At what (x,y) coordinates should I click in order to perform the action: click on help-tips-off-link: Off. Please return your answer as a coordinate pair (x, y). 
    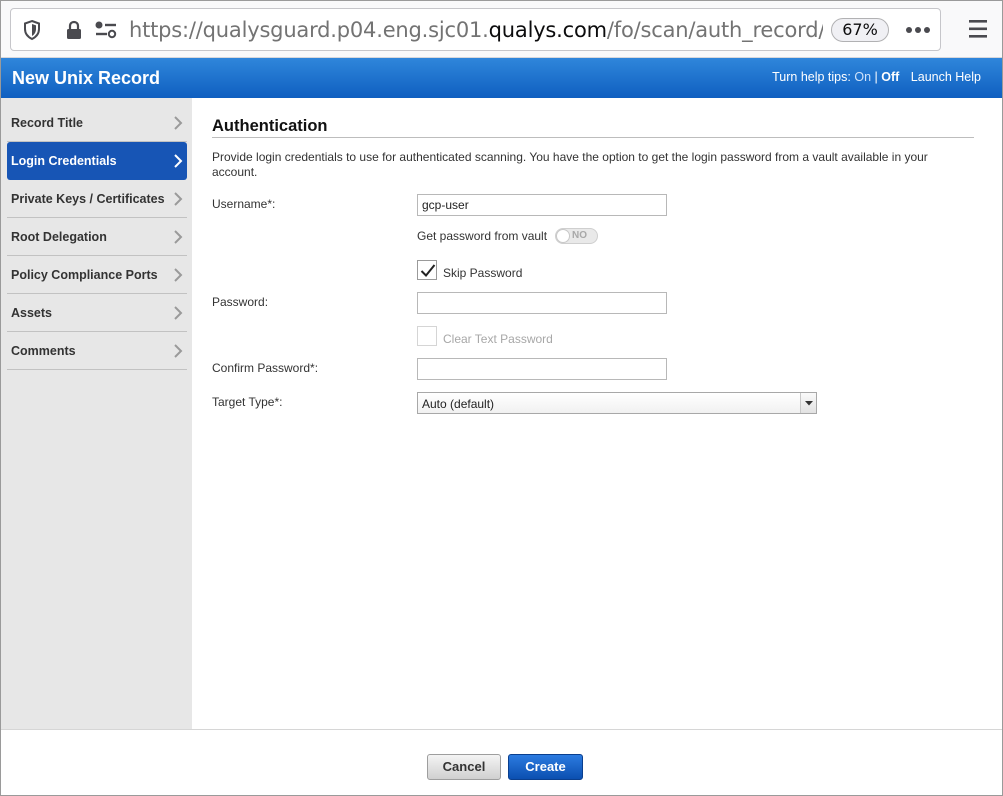
    Looking at the image, I should click on (890, 77).